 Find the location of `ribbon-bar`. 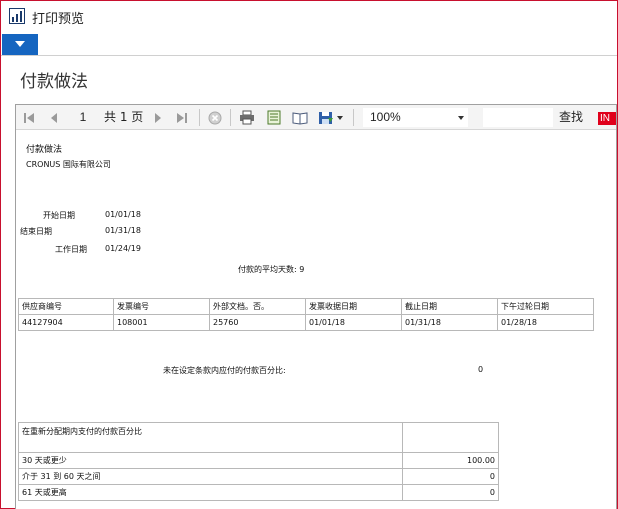

ribbon-bar is located at coordinates (309, 43).